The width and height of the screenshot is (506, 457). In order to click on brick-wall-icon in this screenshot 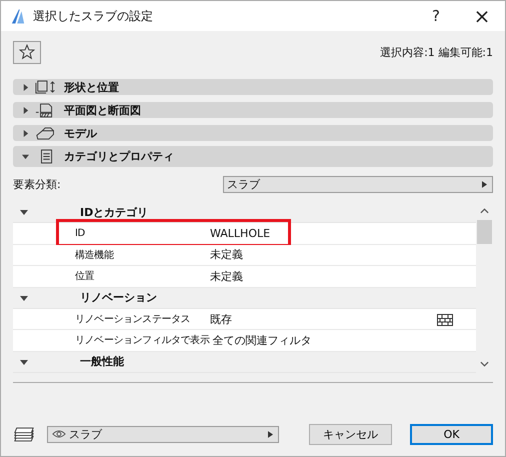, I will do `click(445, 320)`.